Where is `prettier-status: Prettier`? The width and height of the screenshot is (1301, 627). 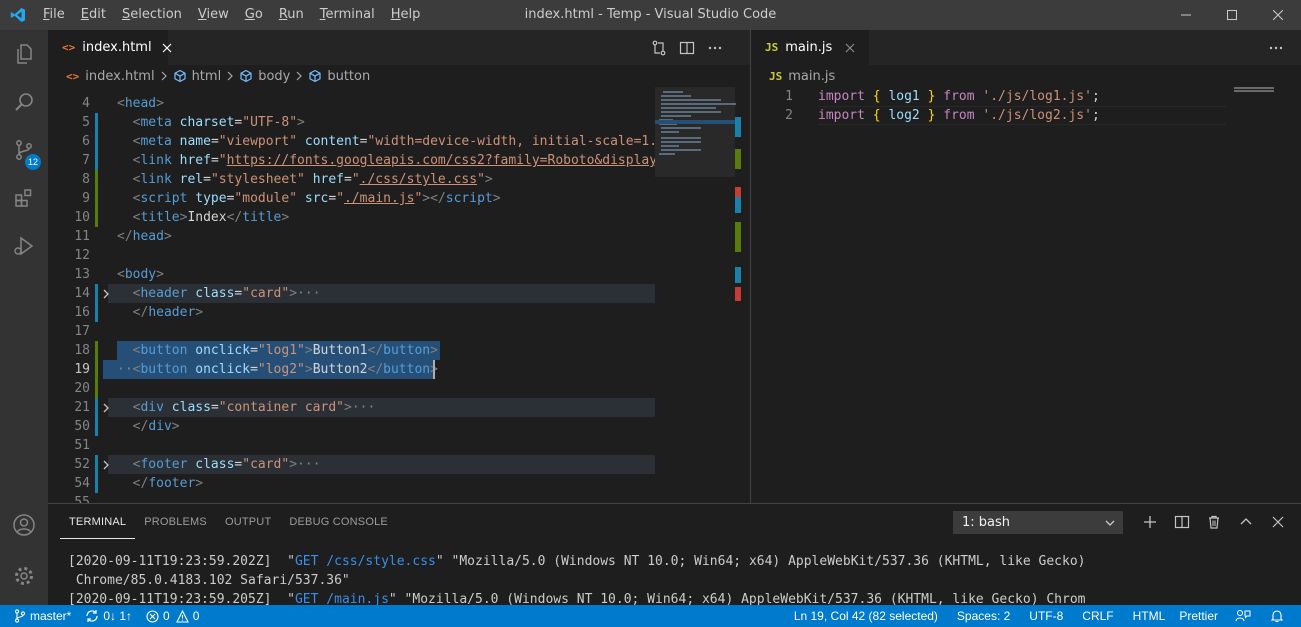
prettier-status: Prettier is located at coordinates (1198, 616).